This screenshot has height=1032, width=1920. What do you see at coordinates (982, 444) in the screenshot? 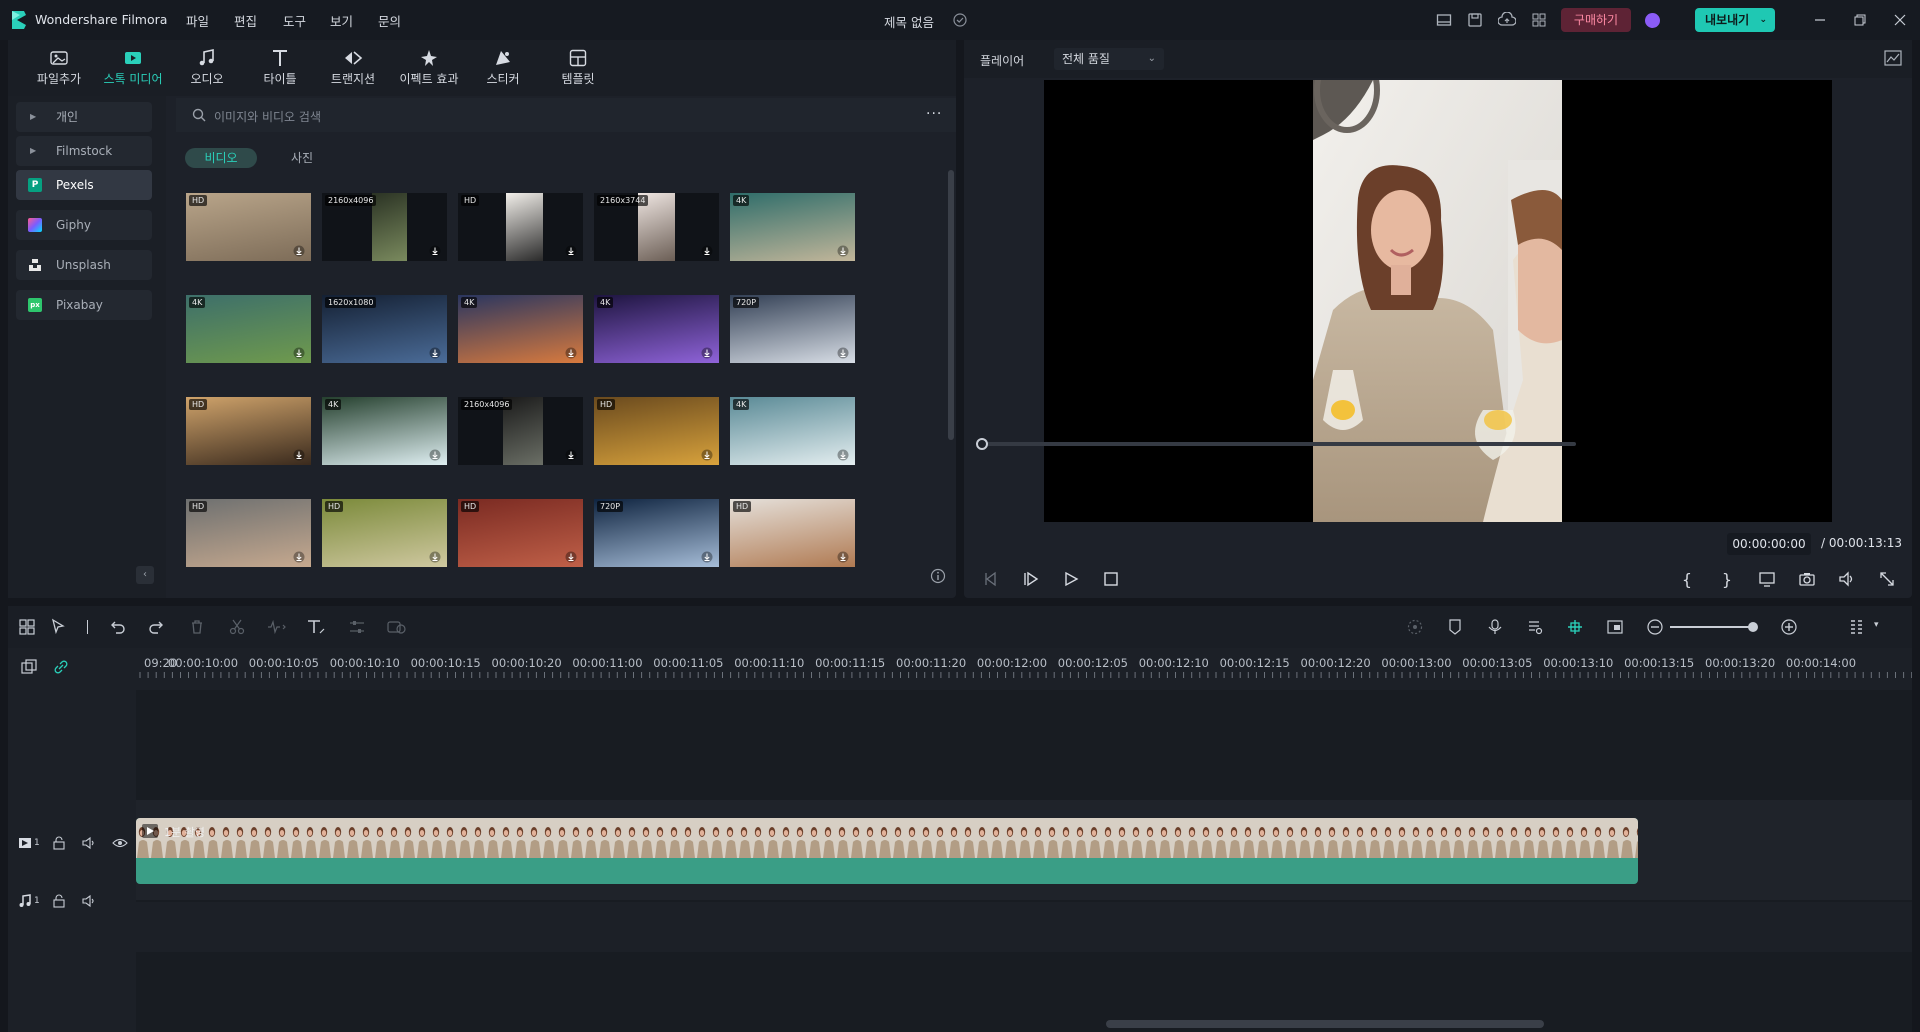
I see `playhead-knob` at bounding box center [982, 444].